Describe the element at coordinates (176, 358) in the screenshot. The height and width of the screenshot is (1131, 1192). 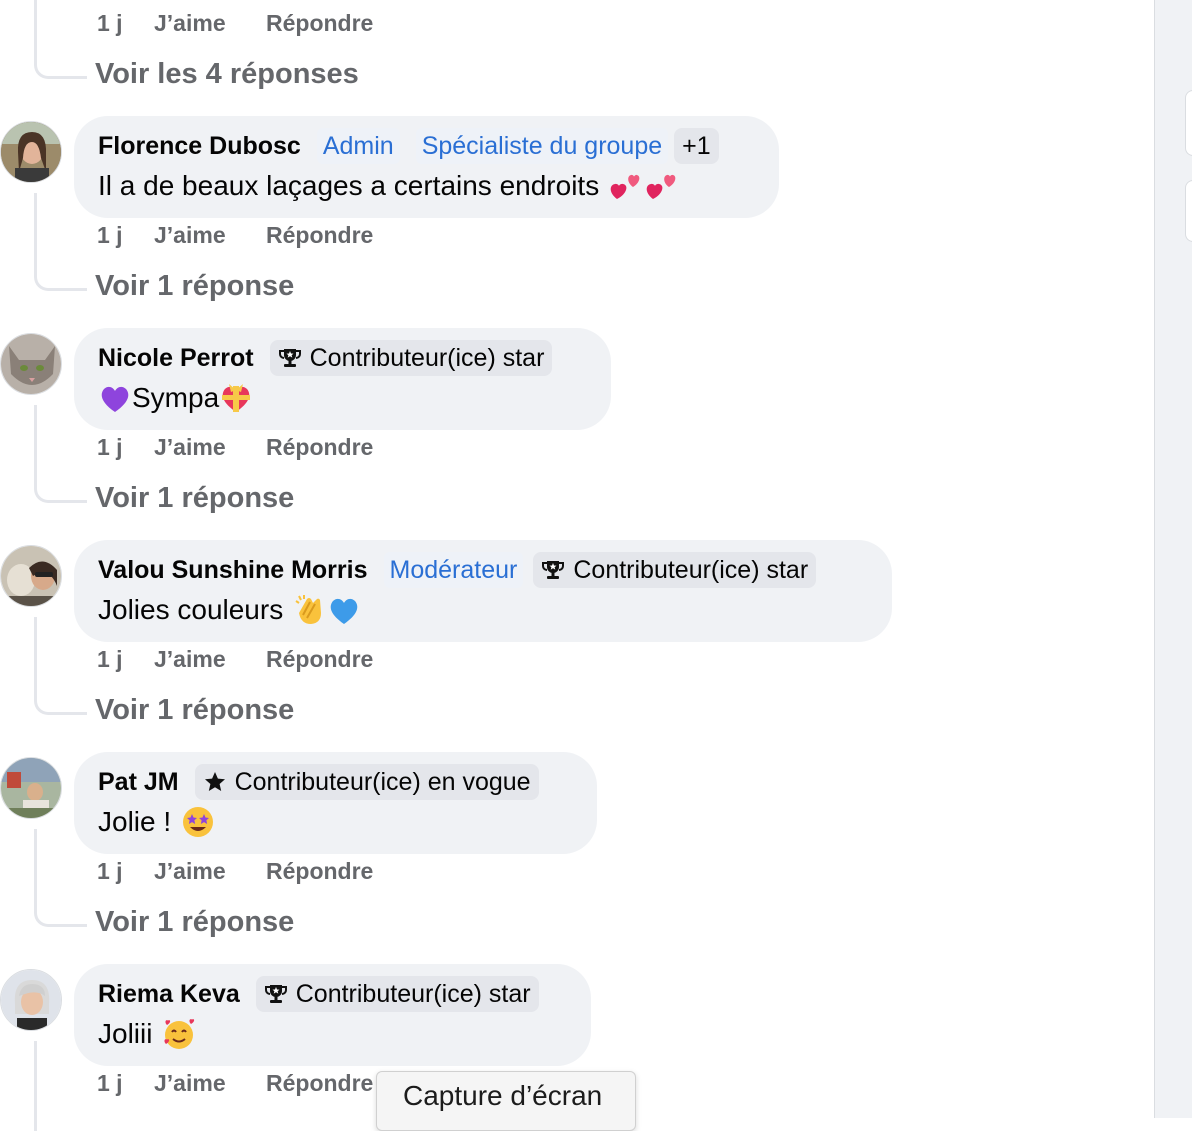
I see `comment-author: Nicole Perrot` at that location.